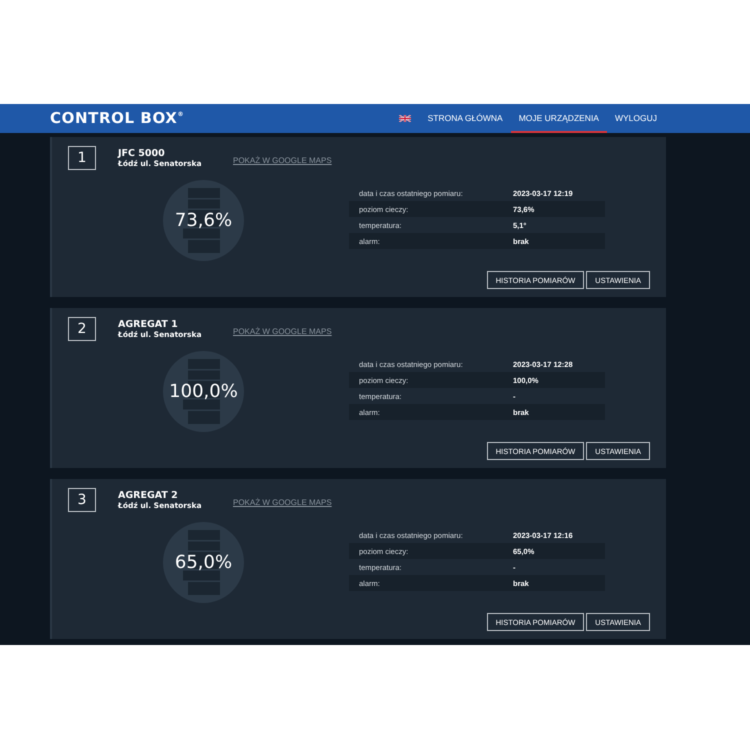 The width and height of the screenshot is (750, 750). Describe the element at coordinates (203, 221) in the screenshot. I see `fill-percentage: 73,6%` at that location.